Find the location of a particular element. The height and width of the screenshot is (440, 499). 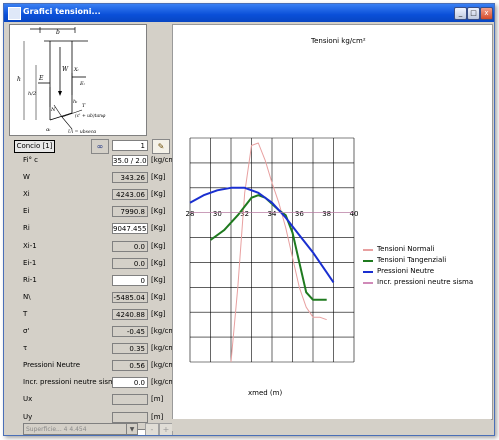

label-ei: Eᵢ is located at coordinates (82, 84).